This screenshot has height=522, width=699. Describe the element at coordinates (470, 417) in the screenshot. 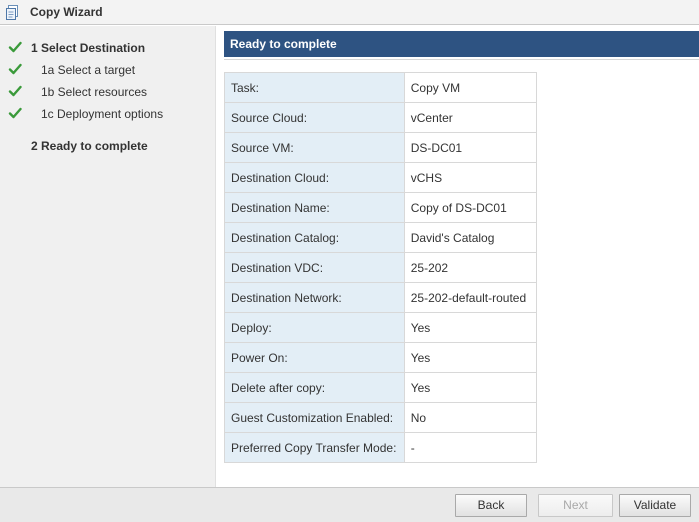

I see `row-value: No` at that location.